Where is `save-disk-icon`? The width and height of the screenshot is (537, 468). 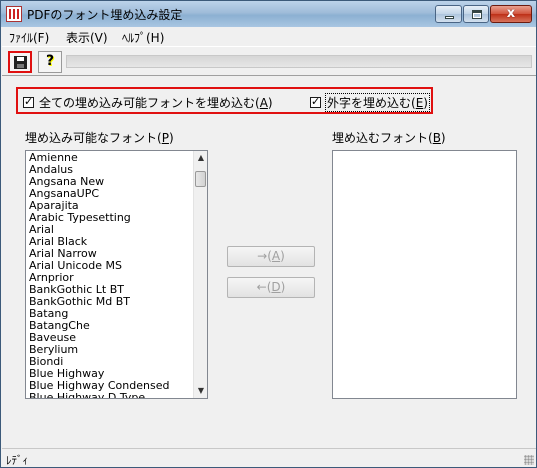
save-disk-icon is located at coordinates (20, 62).